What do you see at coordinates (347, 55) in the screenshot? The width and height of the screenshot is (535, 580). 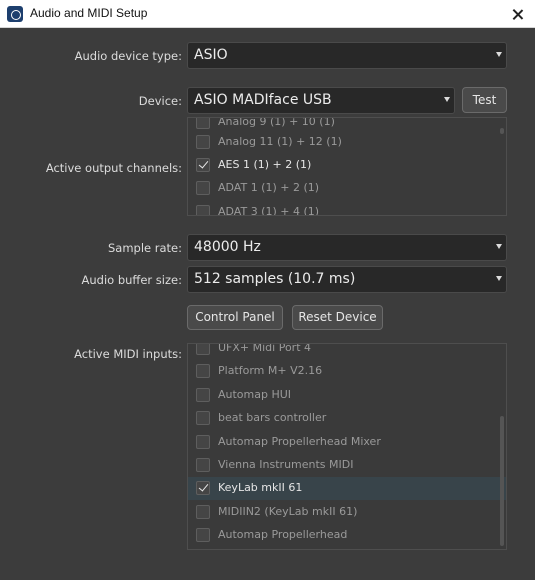 I see `audio-device-type-dropdown: ASIO` at bounding box center [347, 55].